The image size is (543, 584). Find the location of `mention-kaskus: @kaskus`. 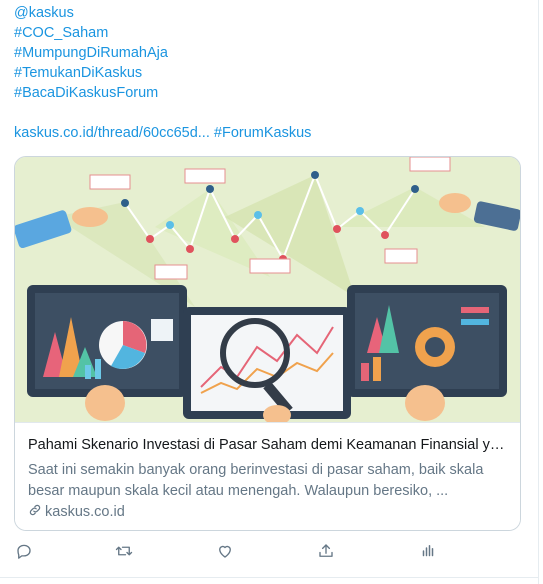

mention-kaskus: @kaskus is located at coordinates (269, 13).